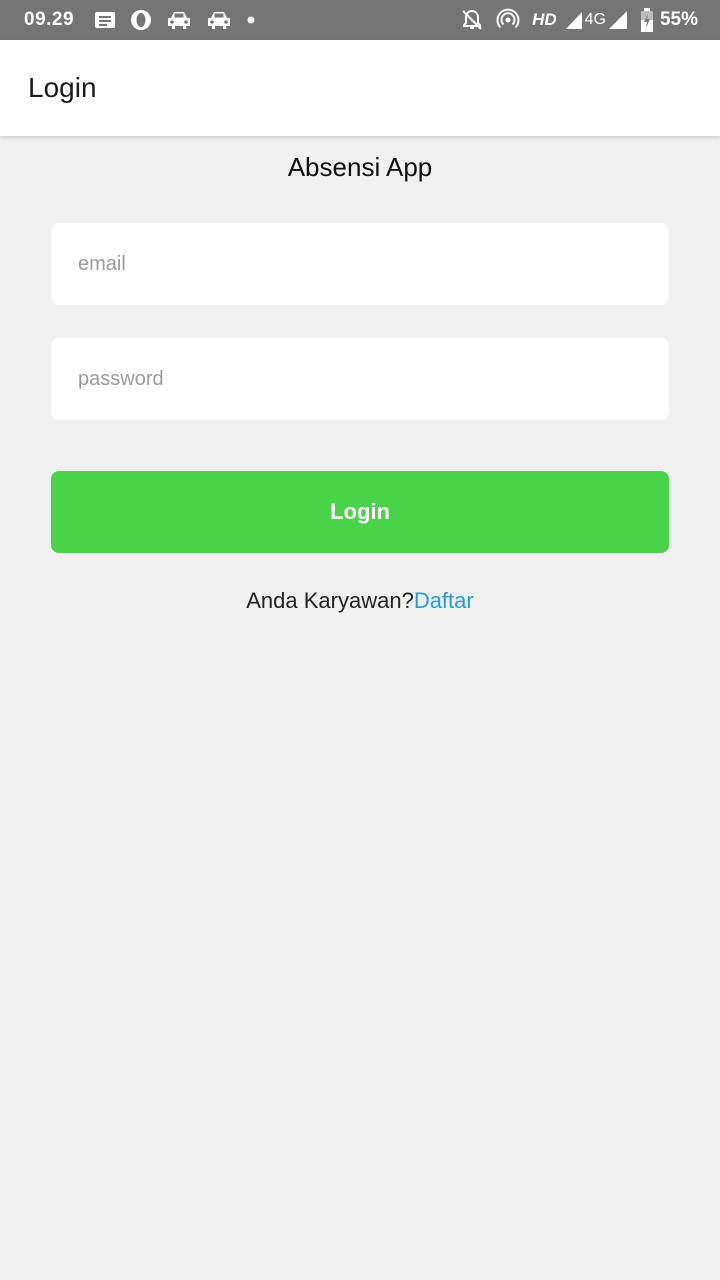 This screenshot has width=720, height=1280. Describe the element at coordinates (647, 20) in the screenshot. I see `battery-icon` at that location.